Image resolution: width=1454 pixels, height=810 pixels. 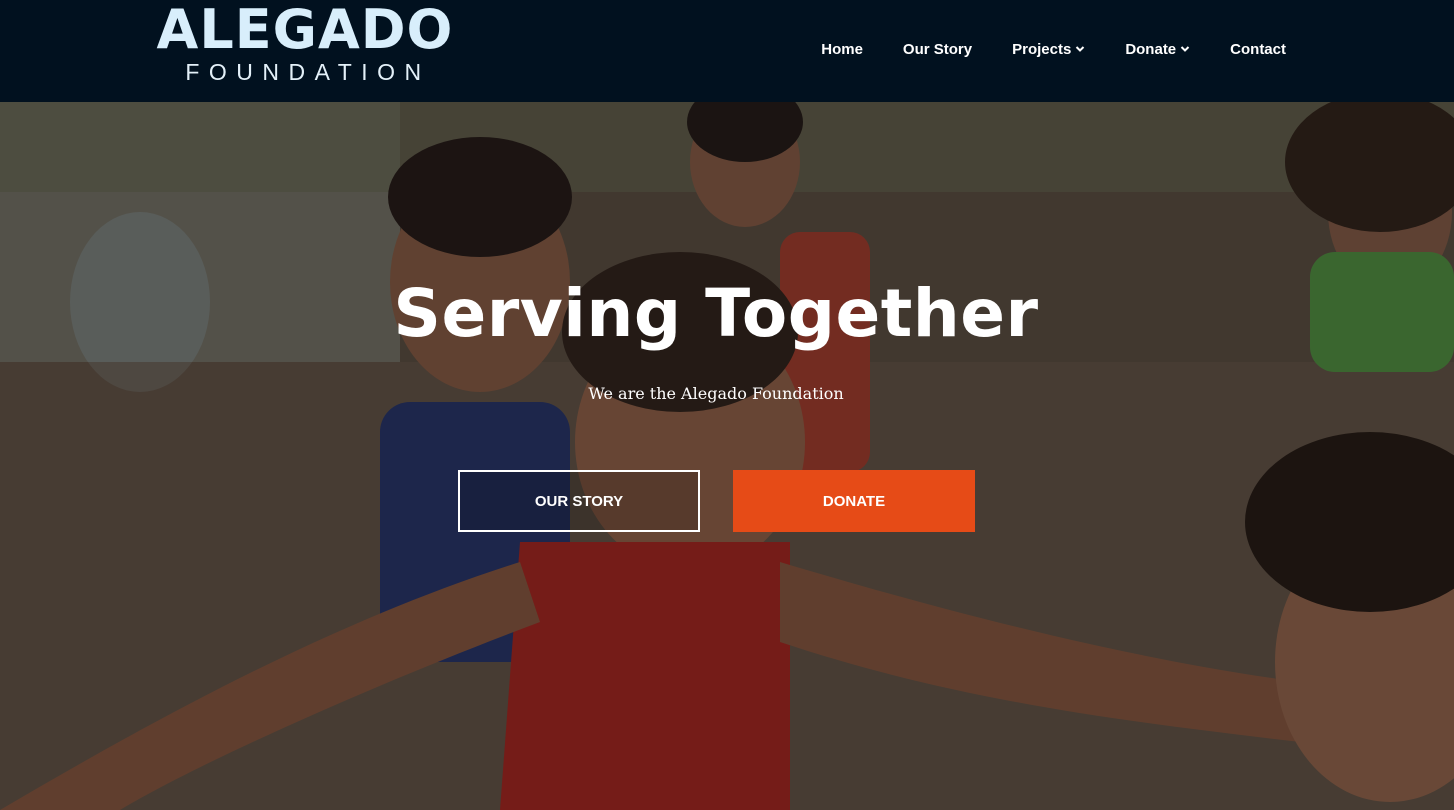 I want to click on nav-item-our-story: Our Story, so click(x=937, y=49).